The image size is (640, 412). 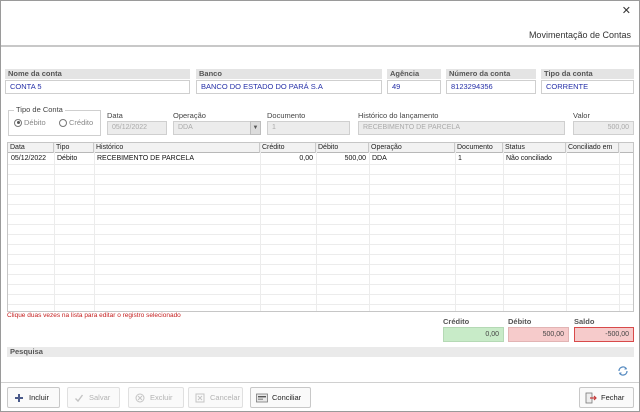 What do you see at coordinates (579, 35) in the screenshot?
I see `window-title: Movimentação de Contas` at bounding box center [579, 35].